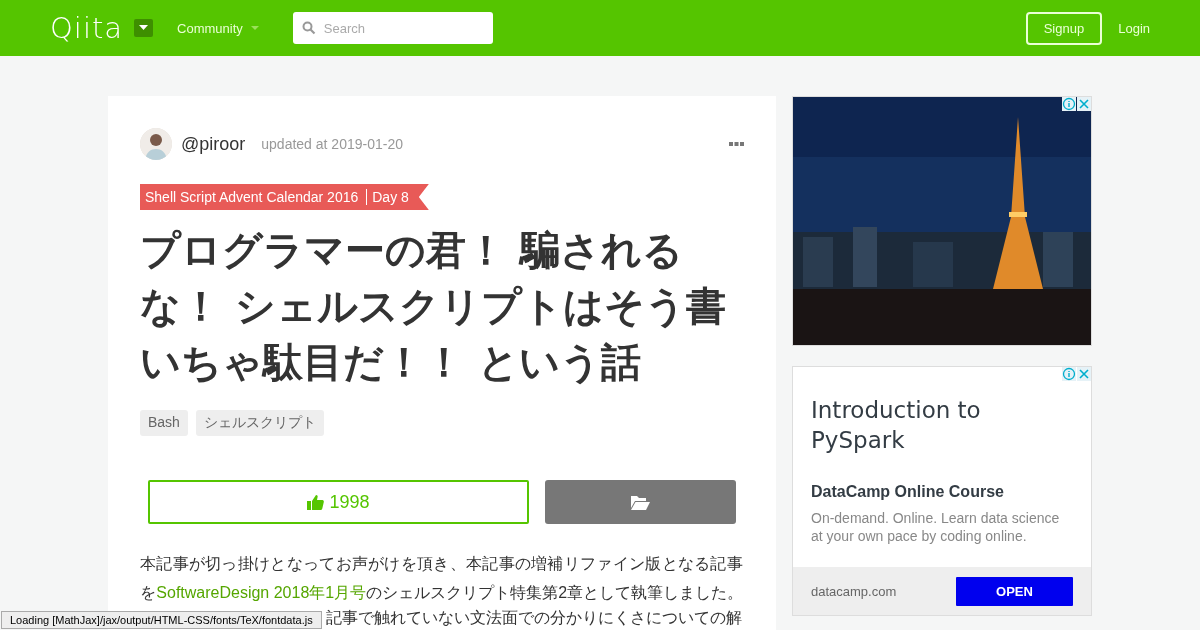 Image resolution: width=1200 pixels, height=630 pixels. What do you see at coordinates (1014, 591) in the screenshot?
I see `open-button: OPEN` at bounding box center [1014, 591].